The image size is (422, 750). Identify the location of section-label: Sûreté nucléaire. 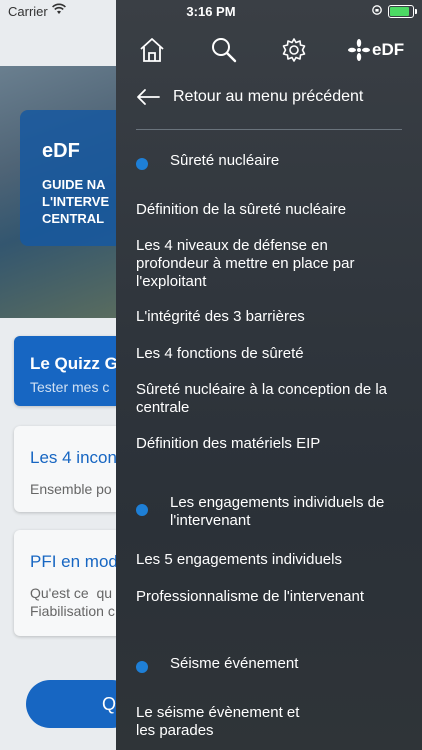
(225, 160).